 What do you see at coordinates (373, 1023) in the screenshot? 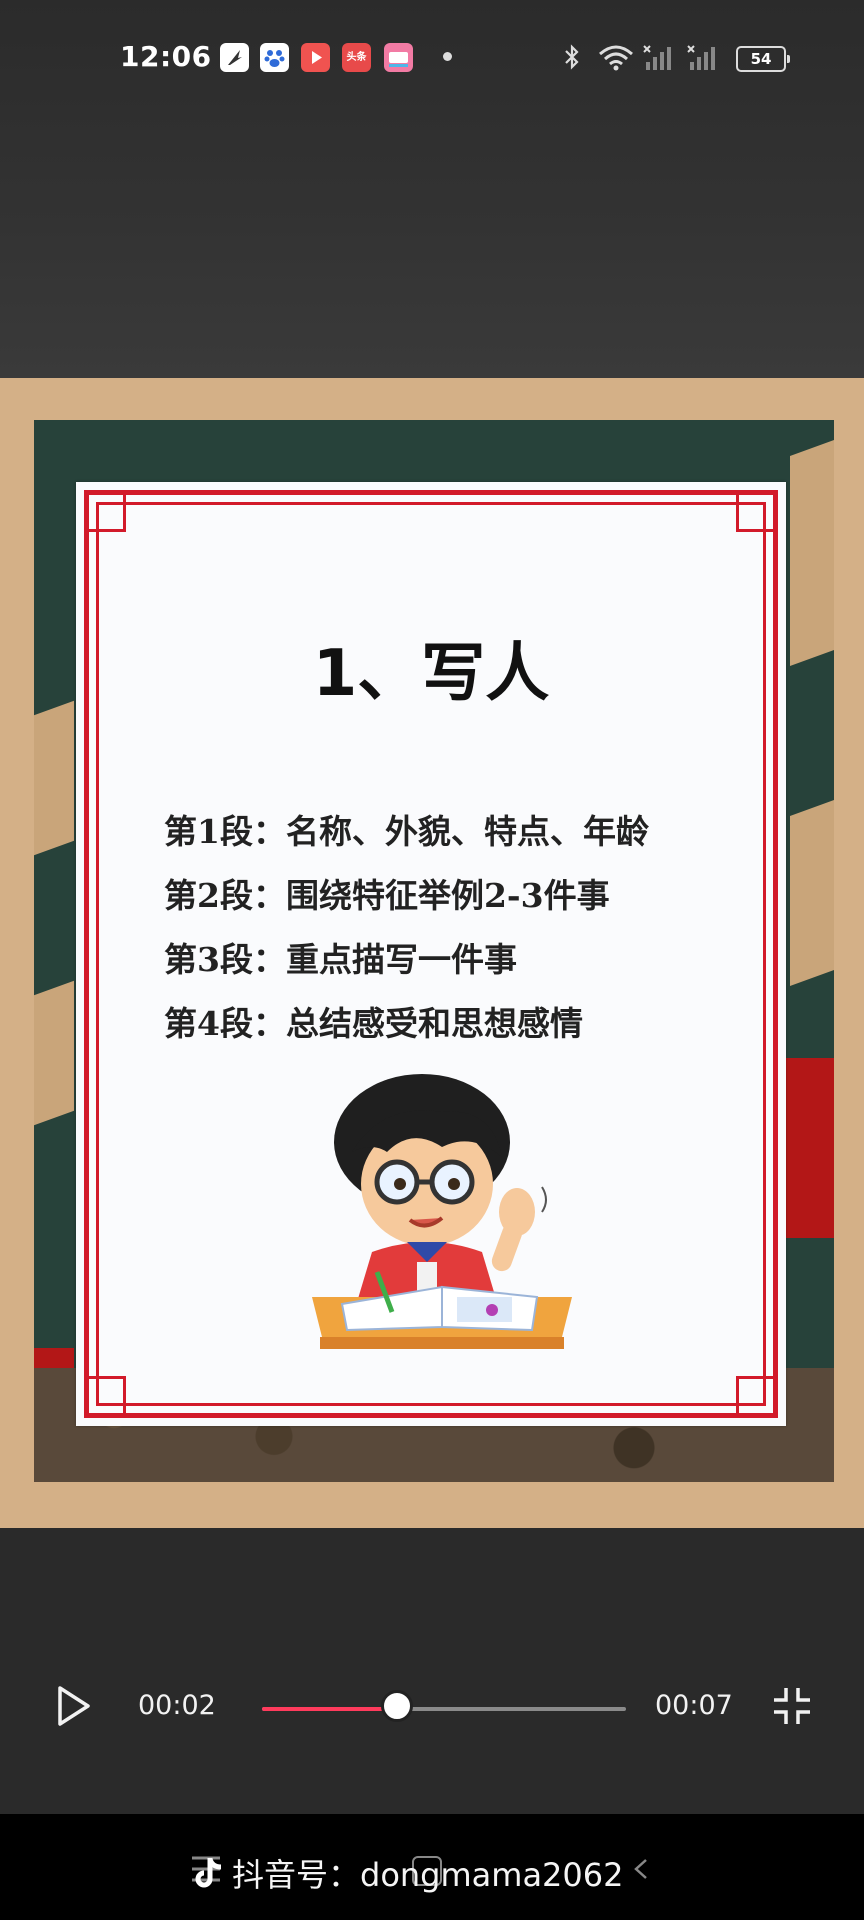
I see `paragraph-line: 第4段：总结感受和思想感情` at bounding box center [373, 1023].